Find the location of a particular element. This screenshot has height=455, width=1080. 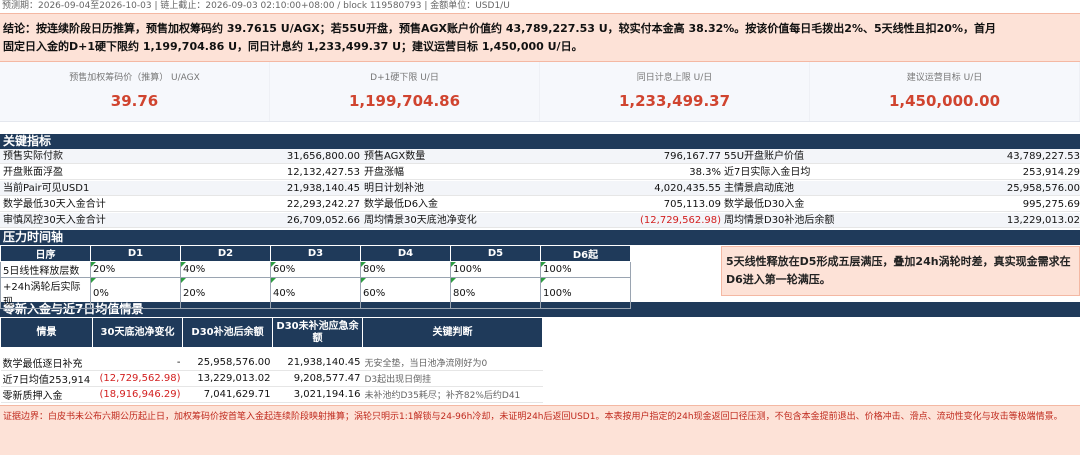

metric-label: 预售AGX数量 is located at coordinates (395, 156).